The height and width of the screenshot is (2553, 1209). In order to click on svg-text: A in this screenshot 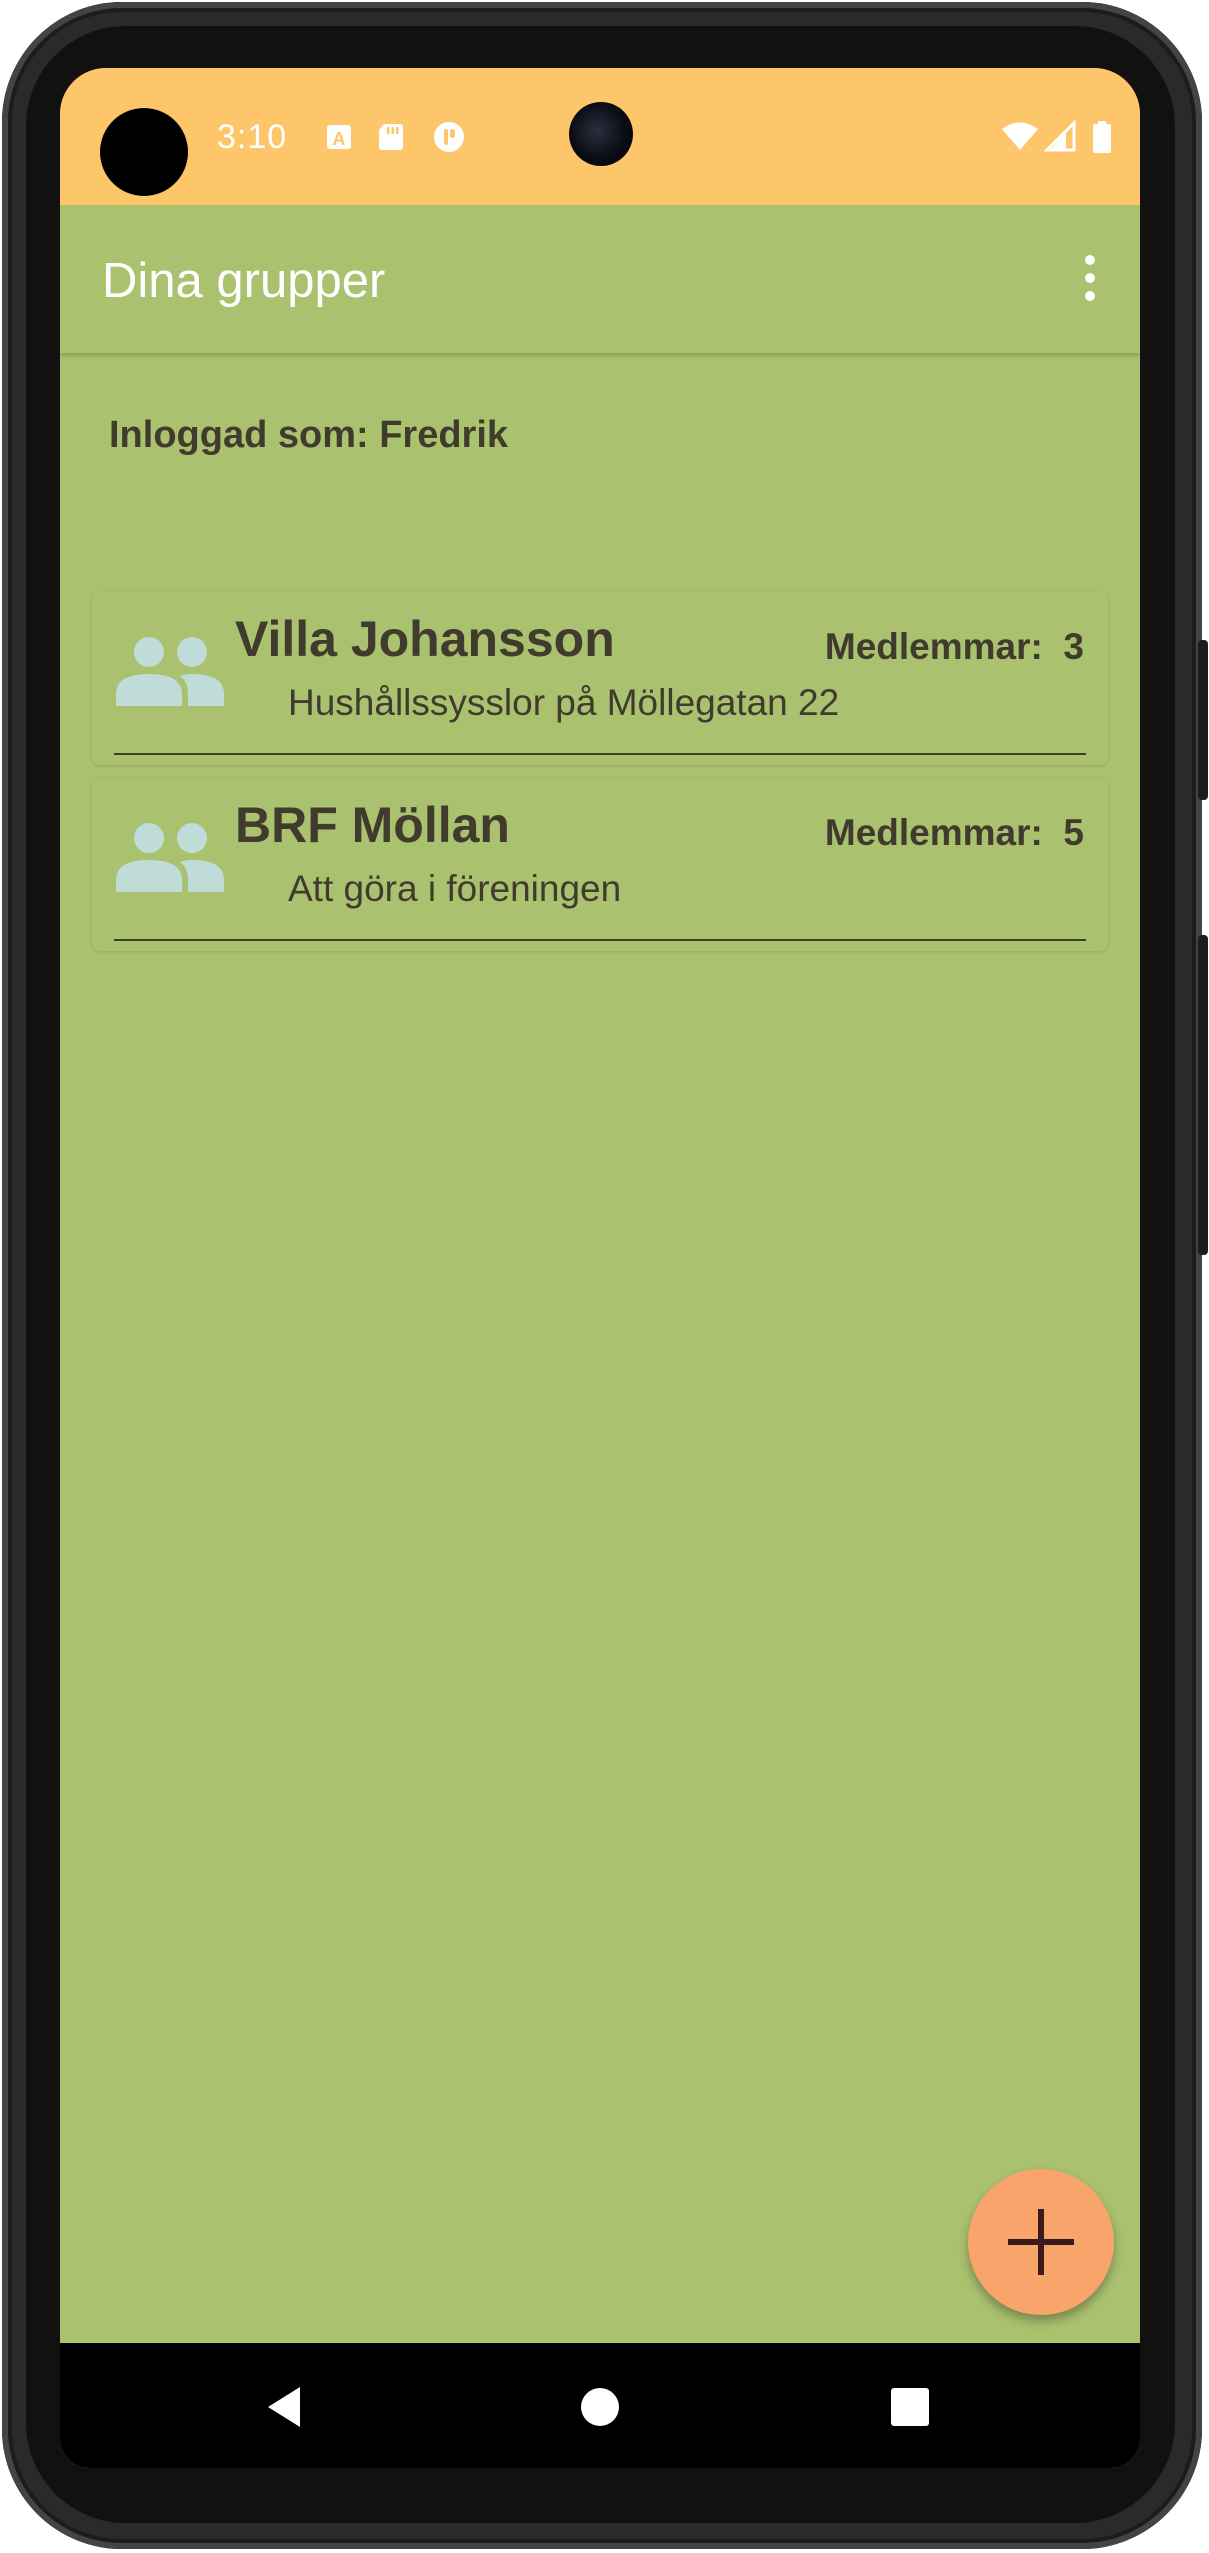, I will do `click(339, 139)`.